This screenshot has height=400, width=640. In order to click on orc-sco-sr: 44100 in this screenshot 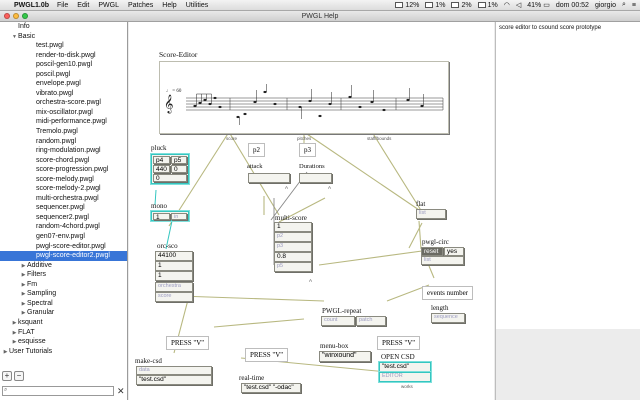, I will do `click(174, 256)`.